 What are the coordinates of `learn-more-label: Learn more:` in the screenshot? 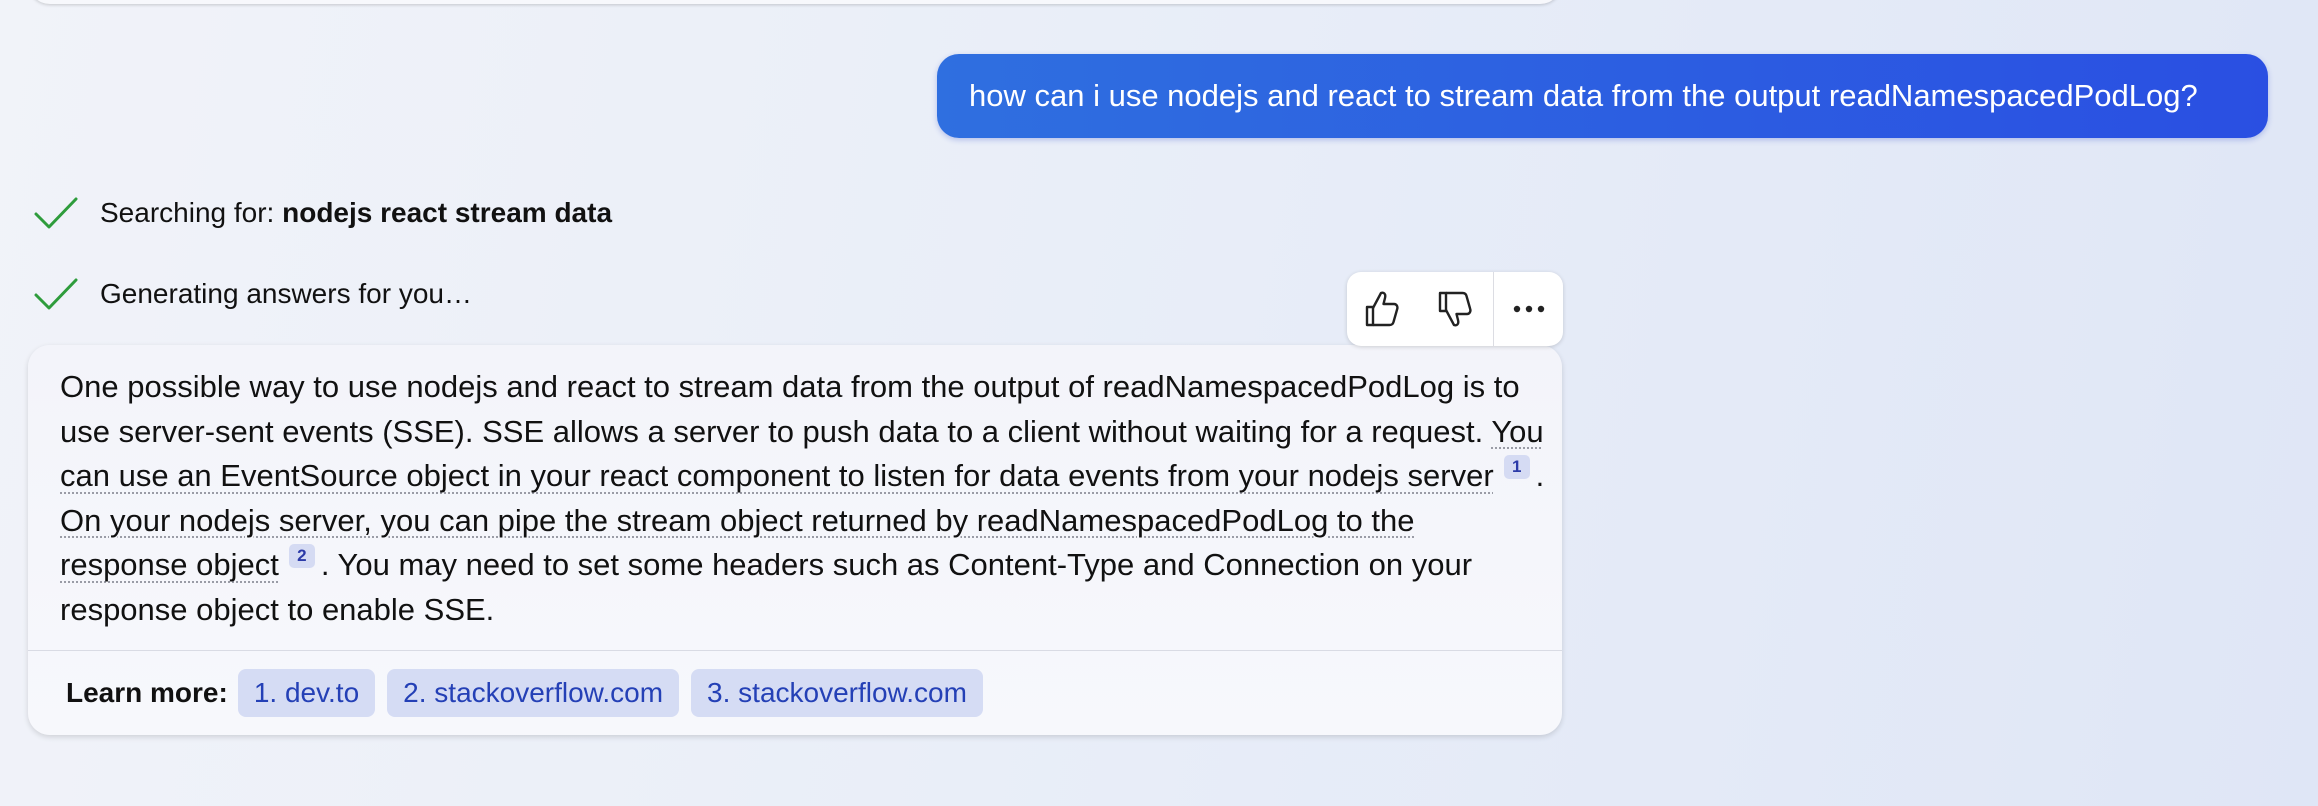 It's located at (147, 692).